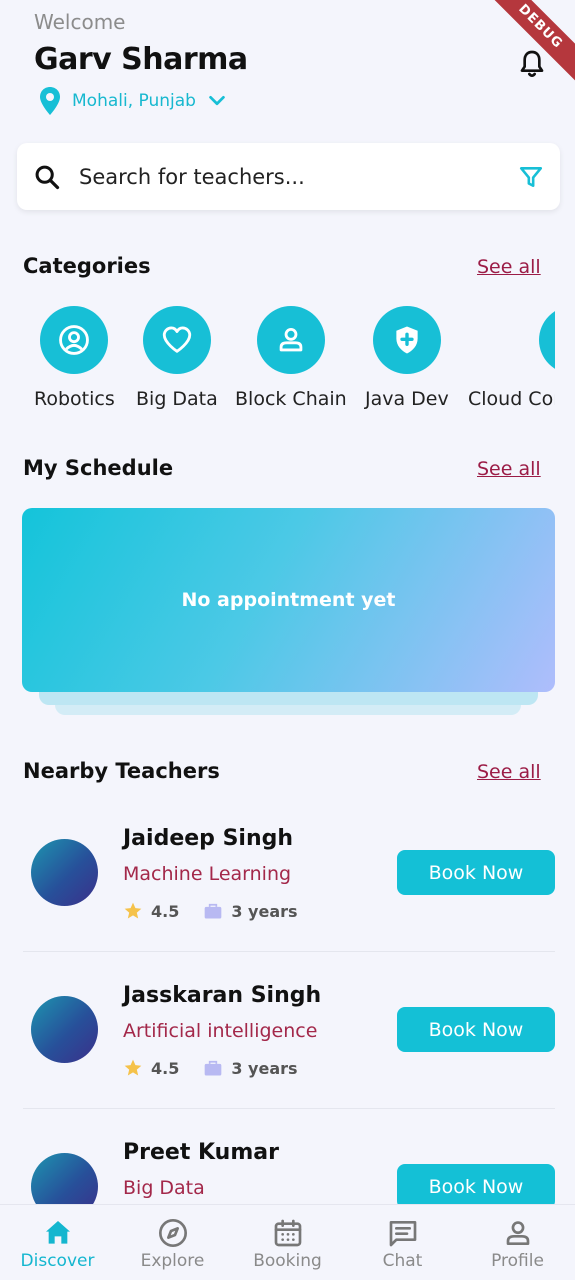  What do you see at coordinates (164, 1188) in the screenshot?
I see `teacher-subject: Big Data` at bounding box center [164, 1188].